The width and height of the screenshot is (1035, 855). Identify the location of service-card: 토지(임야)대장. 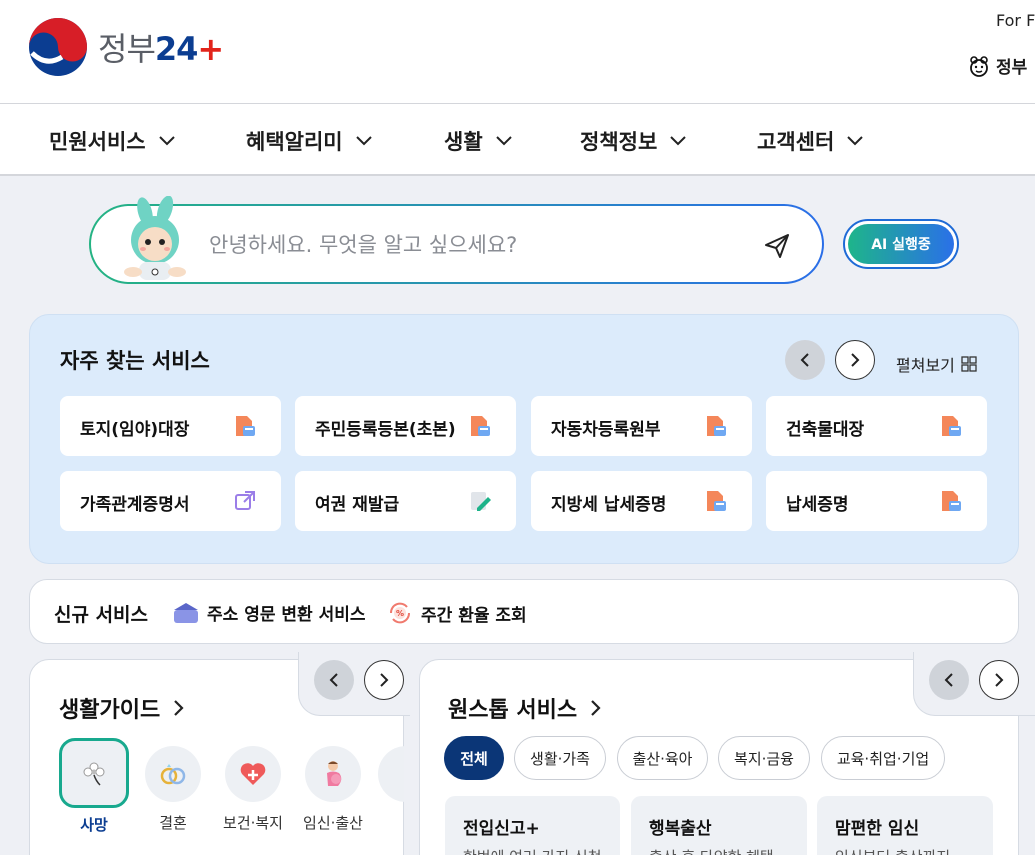
(170, 426).